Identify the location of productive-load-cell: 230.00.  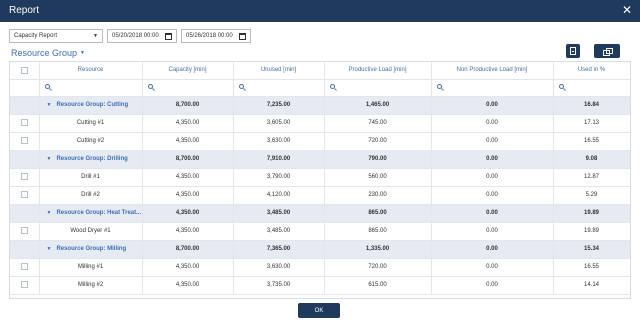
(378, 195).